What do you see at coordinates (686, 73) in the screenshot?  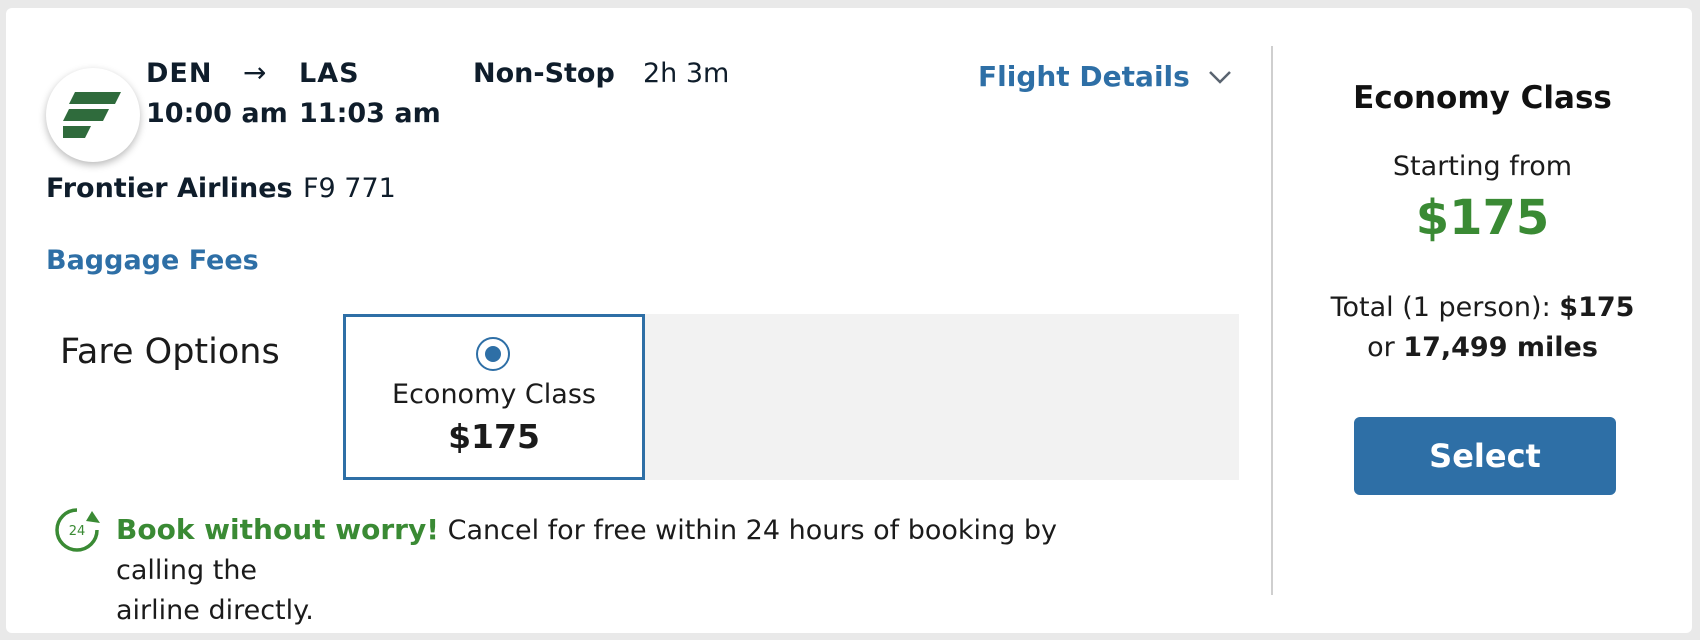 I see `duration-label: 2h 3m` at bounding box center [686, 73].